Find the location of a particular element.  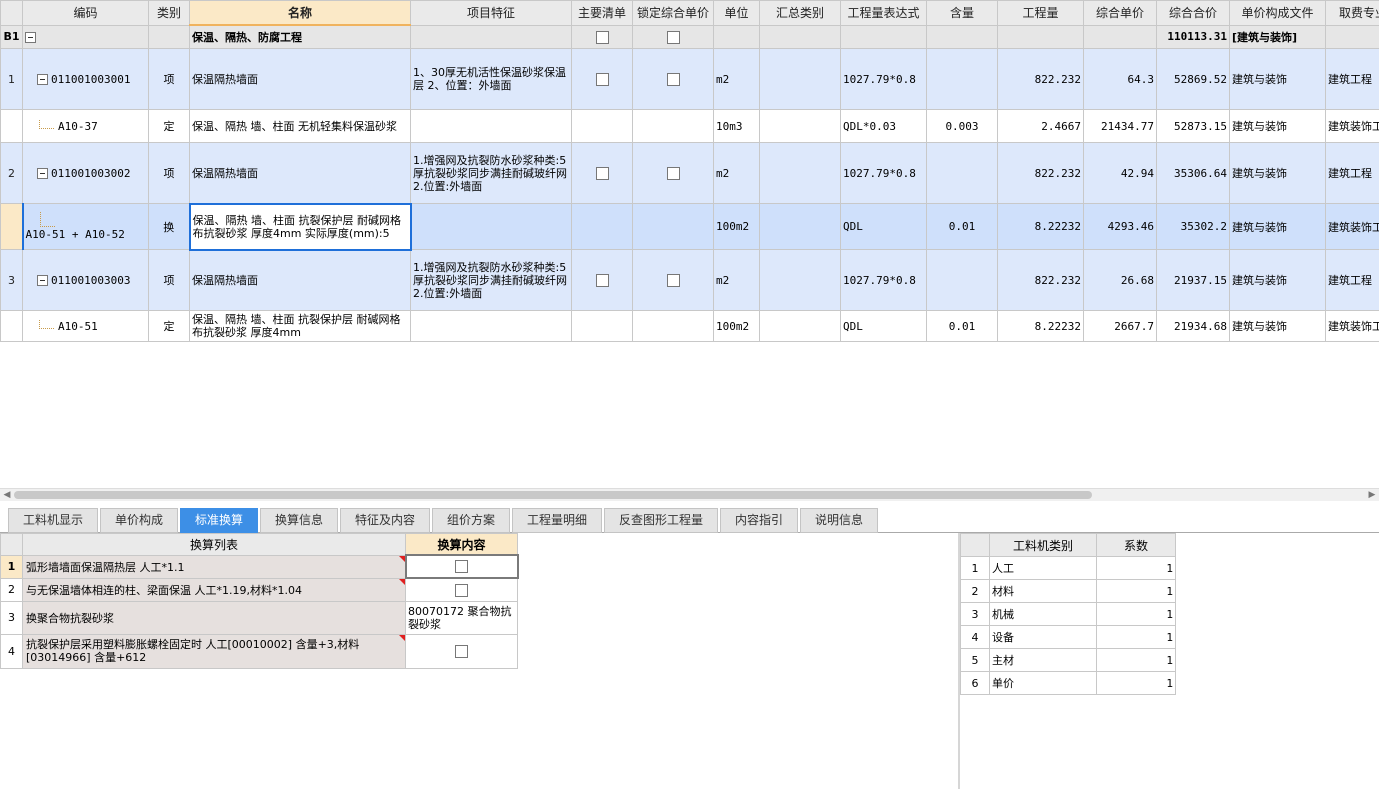

item-unit-price: 64.3 is located at coordinates (1120, 79).